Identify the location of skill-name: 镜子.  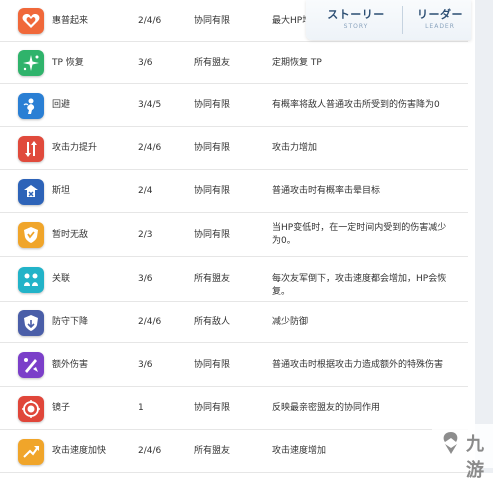
(61, 408).